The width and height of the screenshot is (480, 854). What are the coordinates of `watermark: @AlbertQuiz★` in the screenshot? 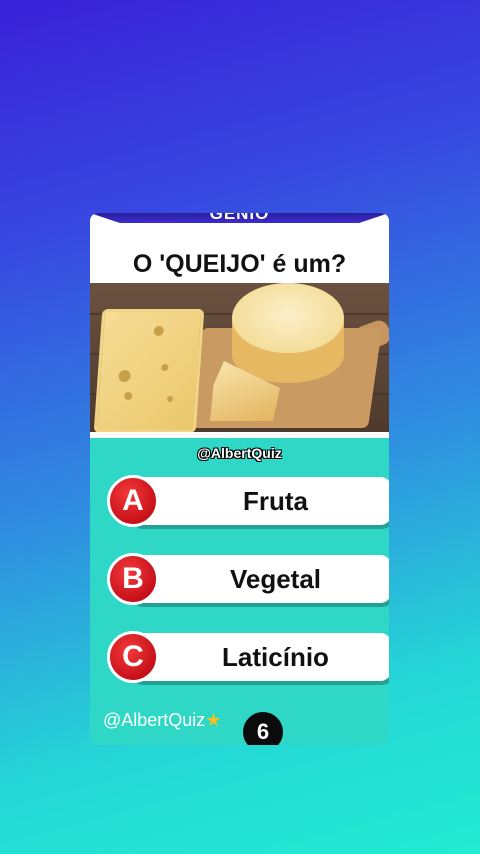 It's located at (162, 720).